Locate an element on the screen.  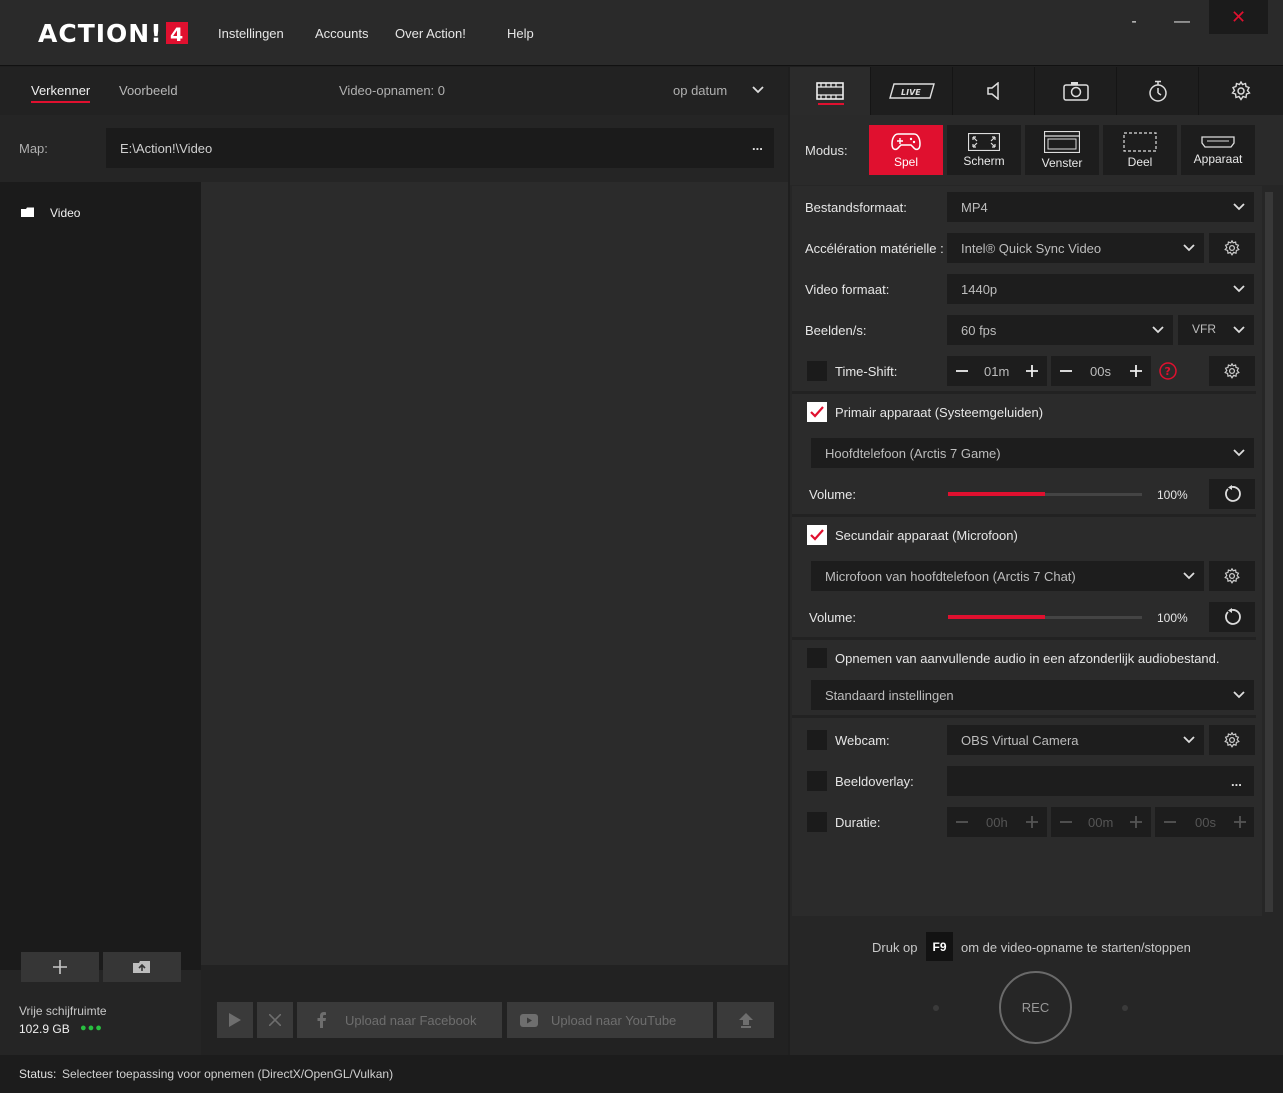
webcam-value: OBS Virtual Camera is located at coordinates (1020, 740).